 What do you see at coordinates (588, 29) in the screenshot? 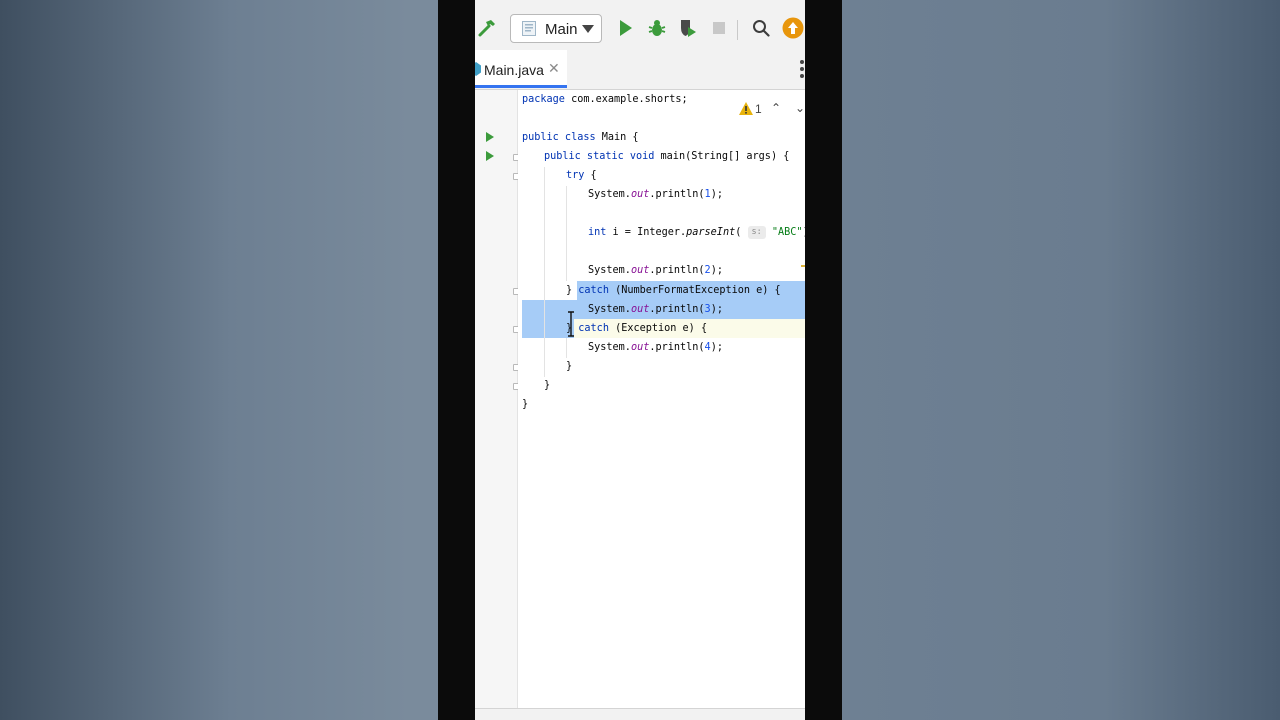
I see `chevron-down-icon` at bounding box center [588, 29].